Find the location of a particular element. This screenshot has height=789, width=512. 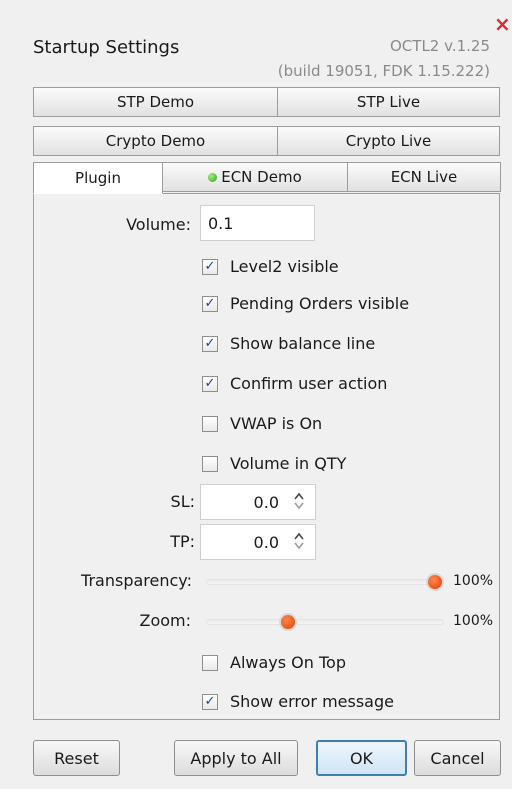

ok-button: OK is located at coordinates (361, 758).